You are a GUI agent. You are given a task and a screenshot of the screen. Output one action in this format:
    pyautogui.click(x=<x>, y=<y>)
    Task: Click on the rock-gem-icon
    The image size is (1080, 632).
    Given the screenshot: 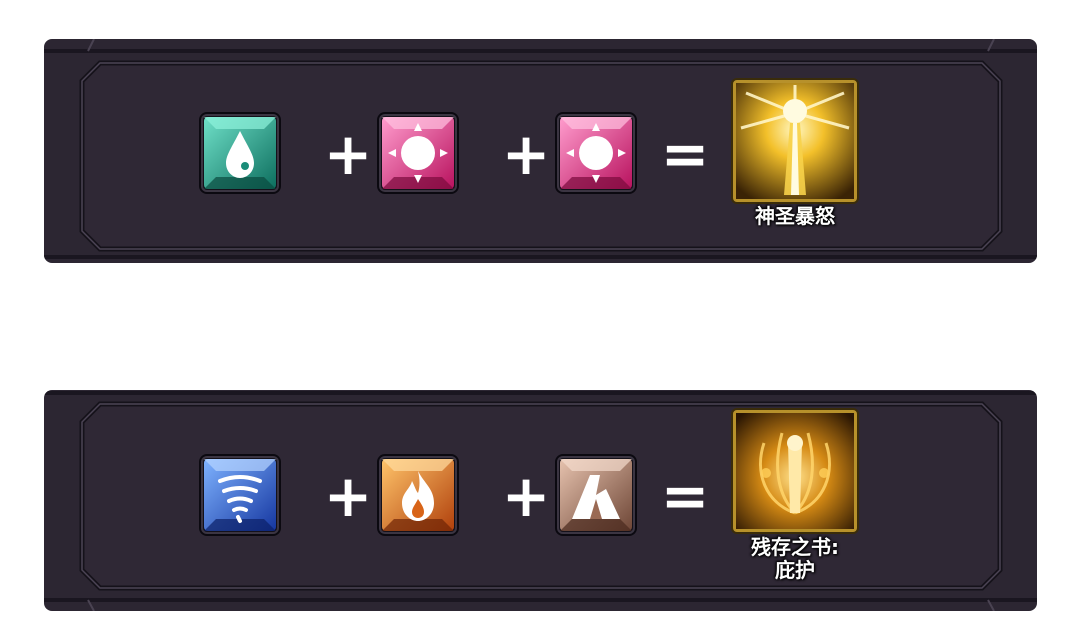 What is the action you would take?
    pyautogui.click(x=596, y=495)
    